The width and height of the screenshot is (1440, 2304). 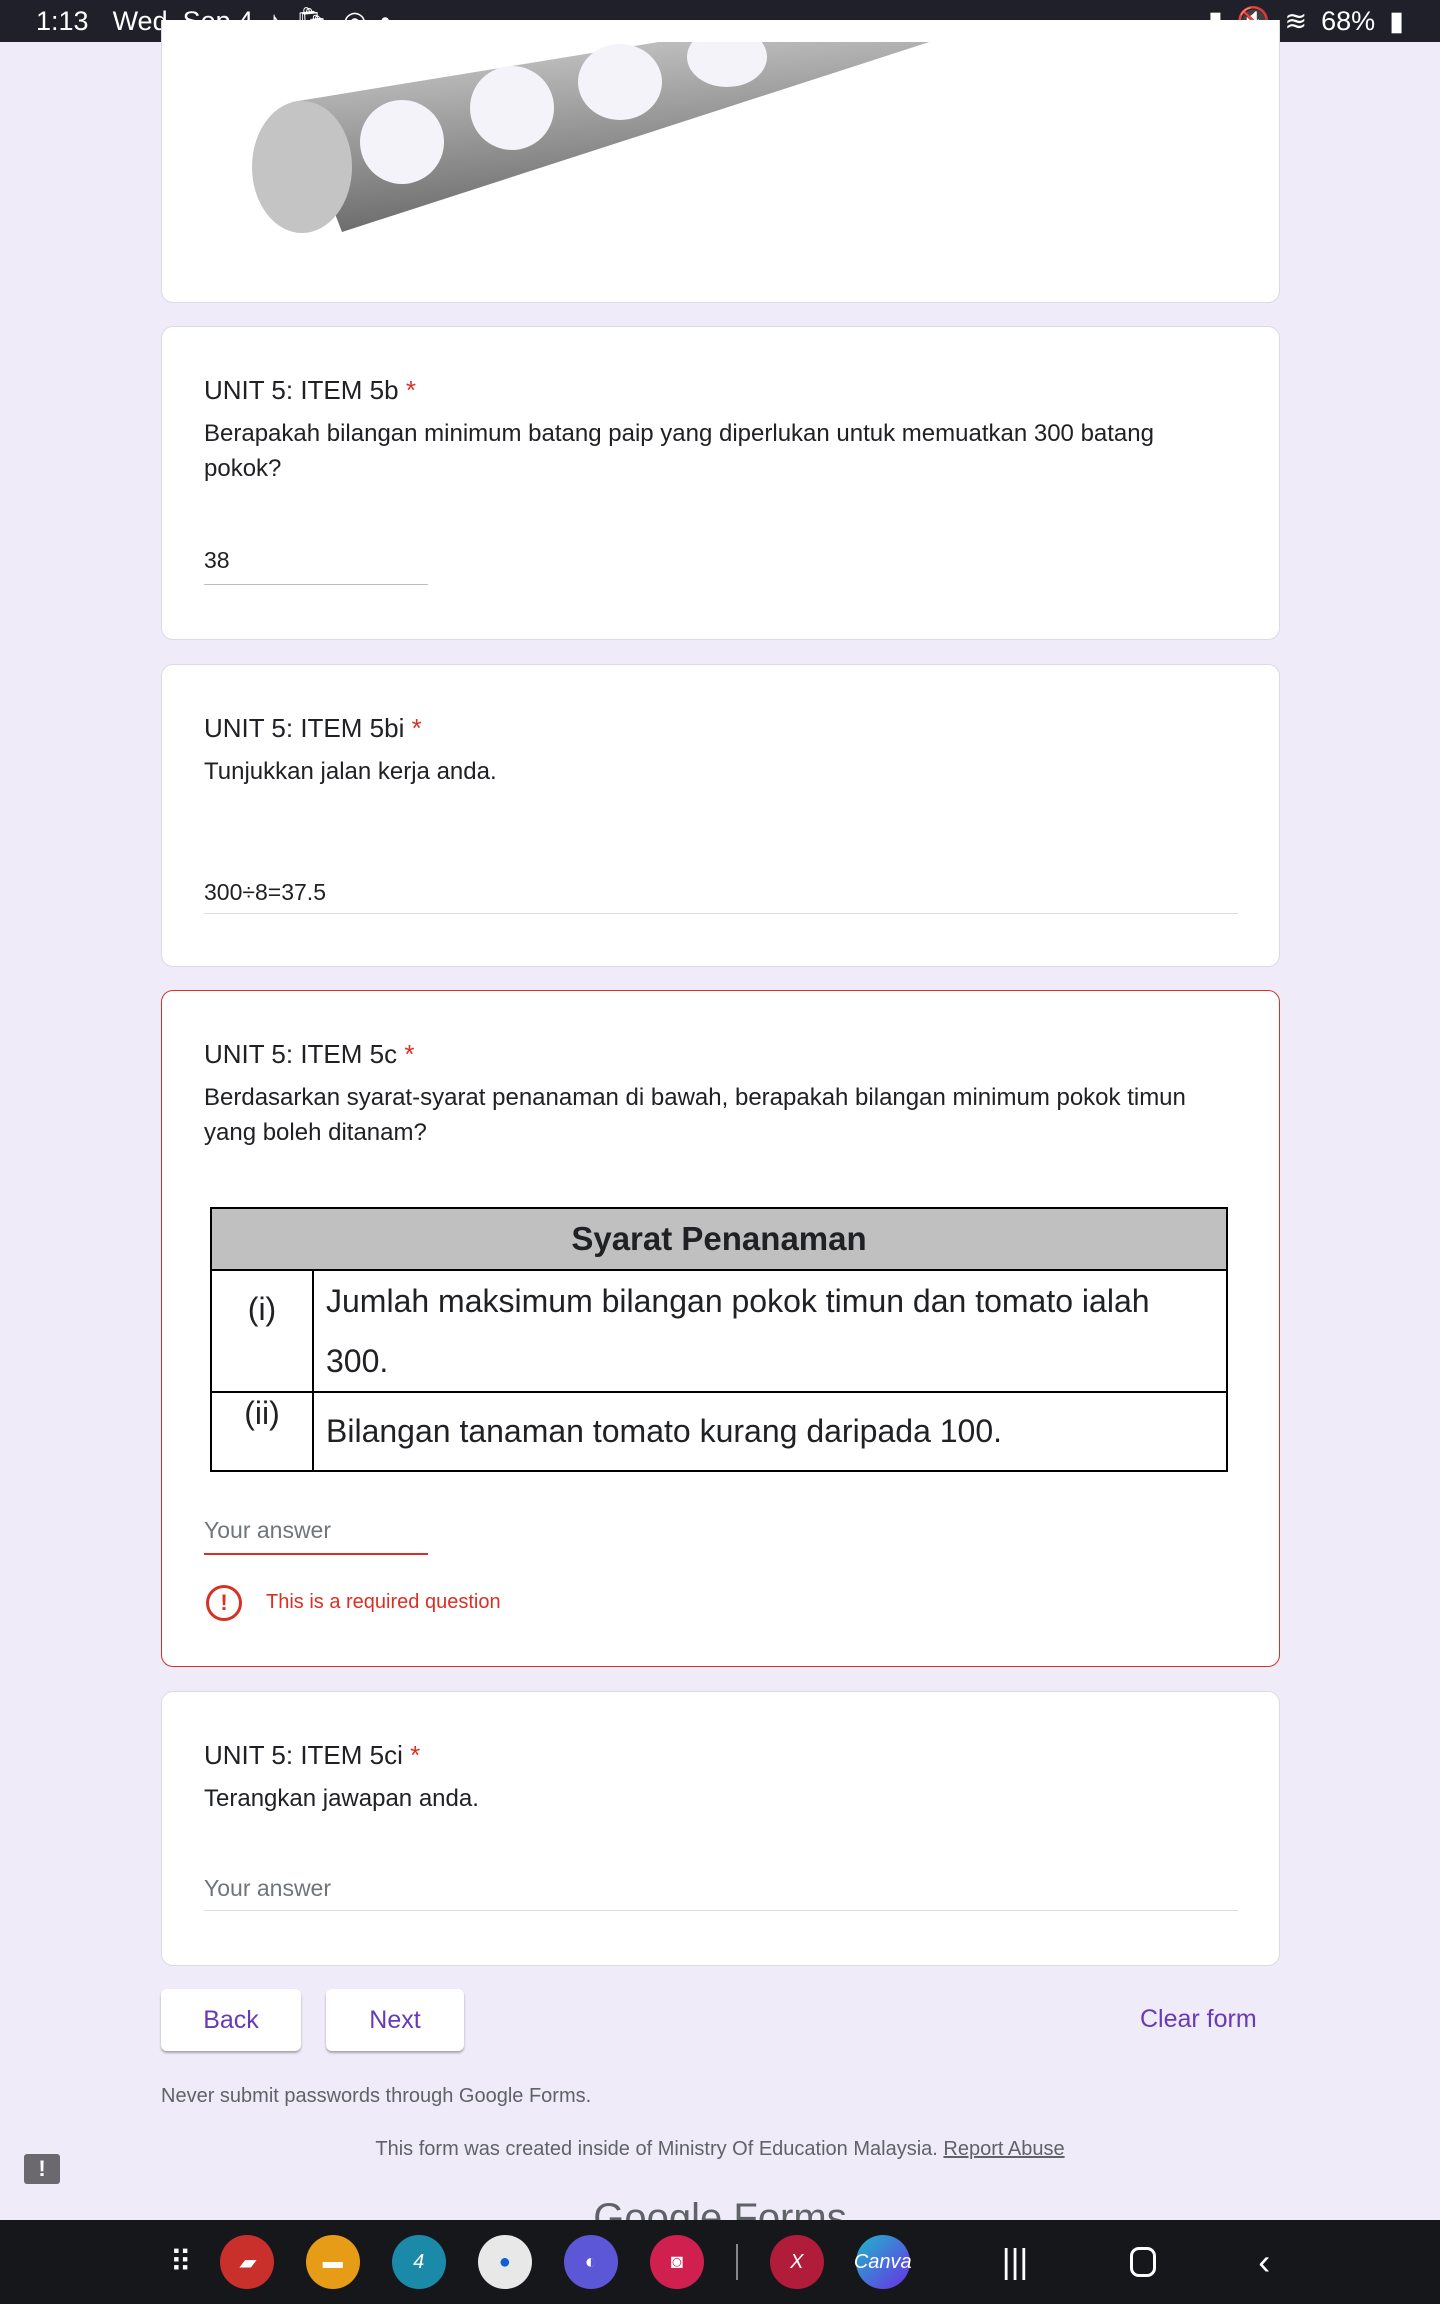 What do you see at coordinates (262, 1431) in the screenshot?
I see `row-number: (ii)` at bounding box center [262, 1431].